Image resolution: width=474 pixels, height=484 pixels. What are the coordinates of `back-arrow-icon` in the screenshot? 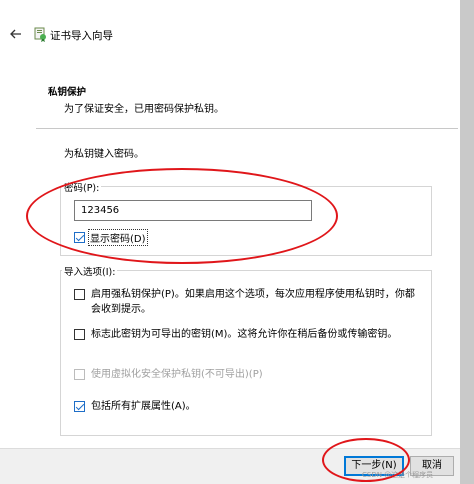 It's located at (16, 34).